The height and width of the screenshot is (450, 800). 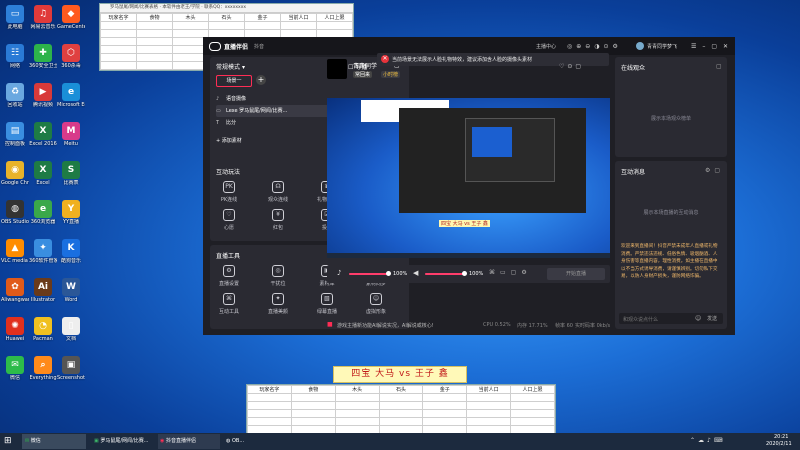 I want to click on audio-option-icons: ⌘▭▢⚙, so click(x=510, y=272).